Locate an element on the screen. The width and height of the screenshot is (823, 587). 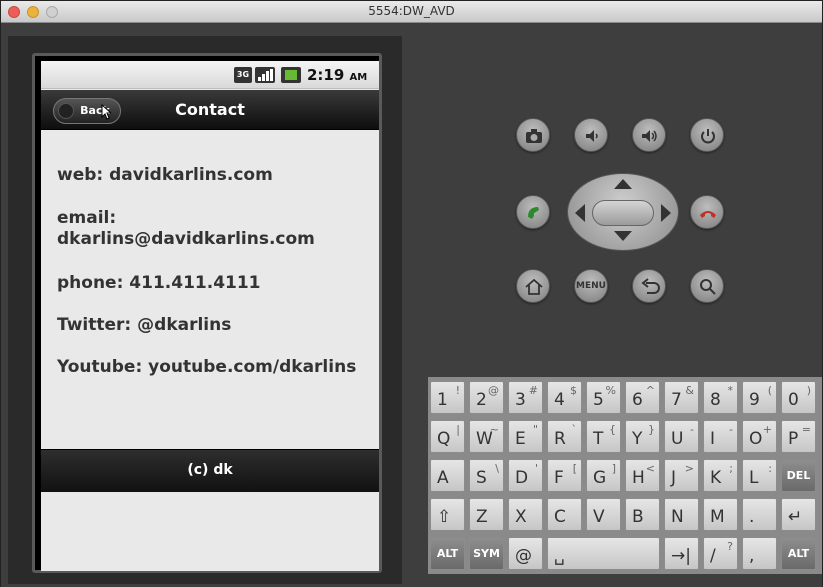
key-2-10: P = is located at coordinates (798, 436).